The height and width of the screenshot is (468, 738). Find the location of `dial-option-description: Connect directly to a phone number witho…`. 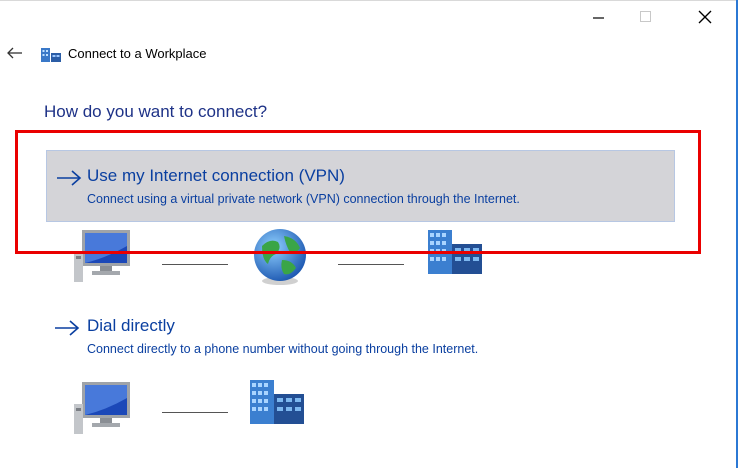

dial-option-description: Connect directly to a phone number witho… is located at coordinates (283, 349).